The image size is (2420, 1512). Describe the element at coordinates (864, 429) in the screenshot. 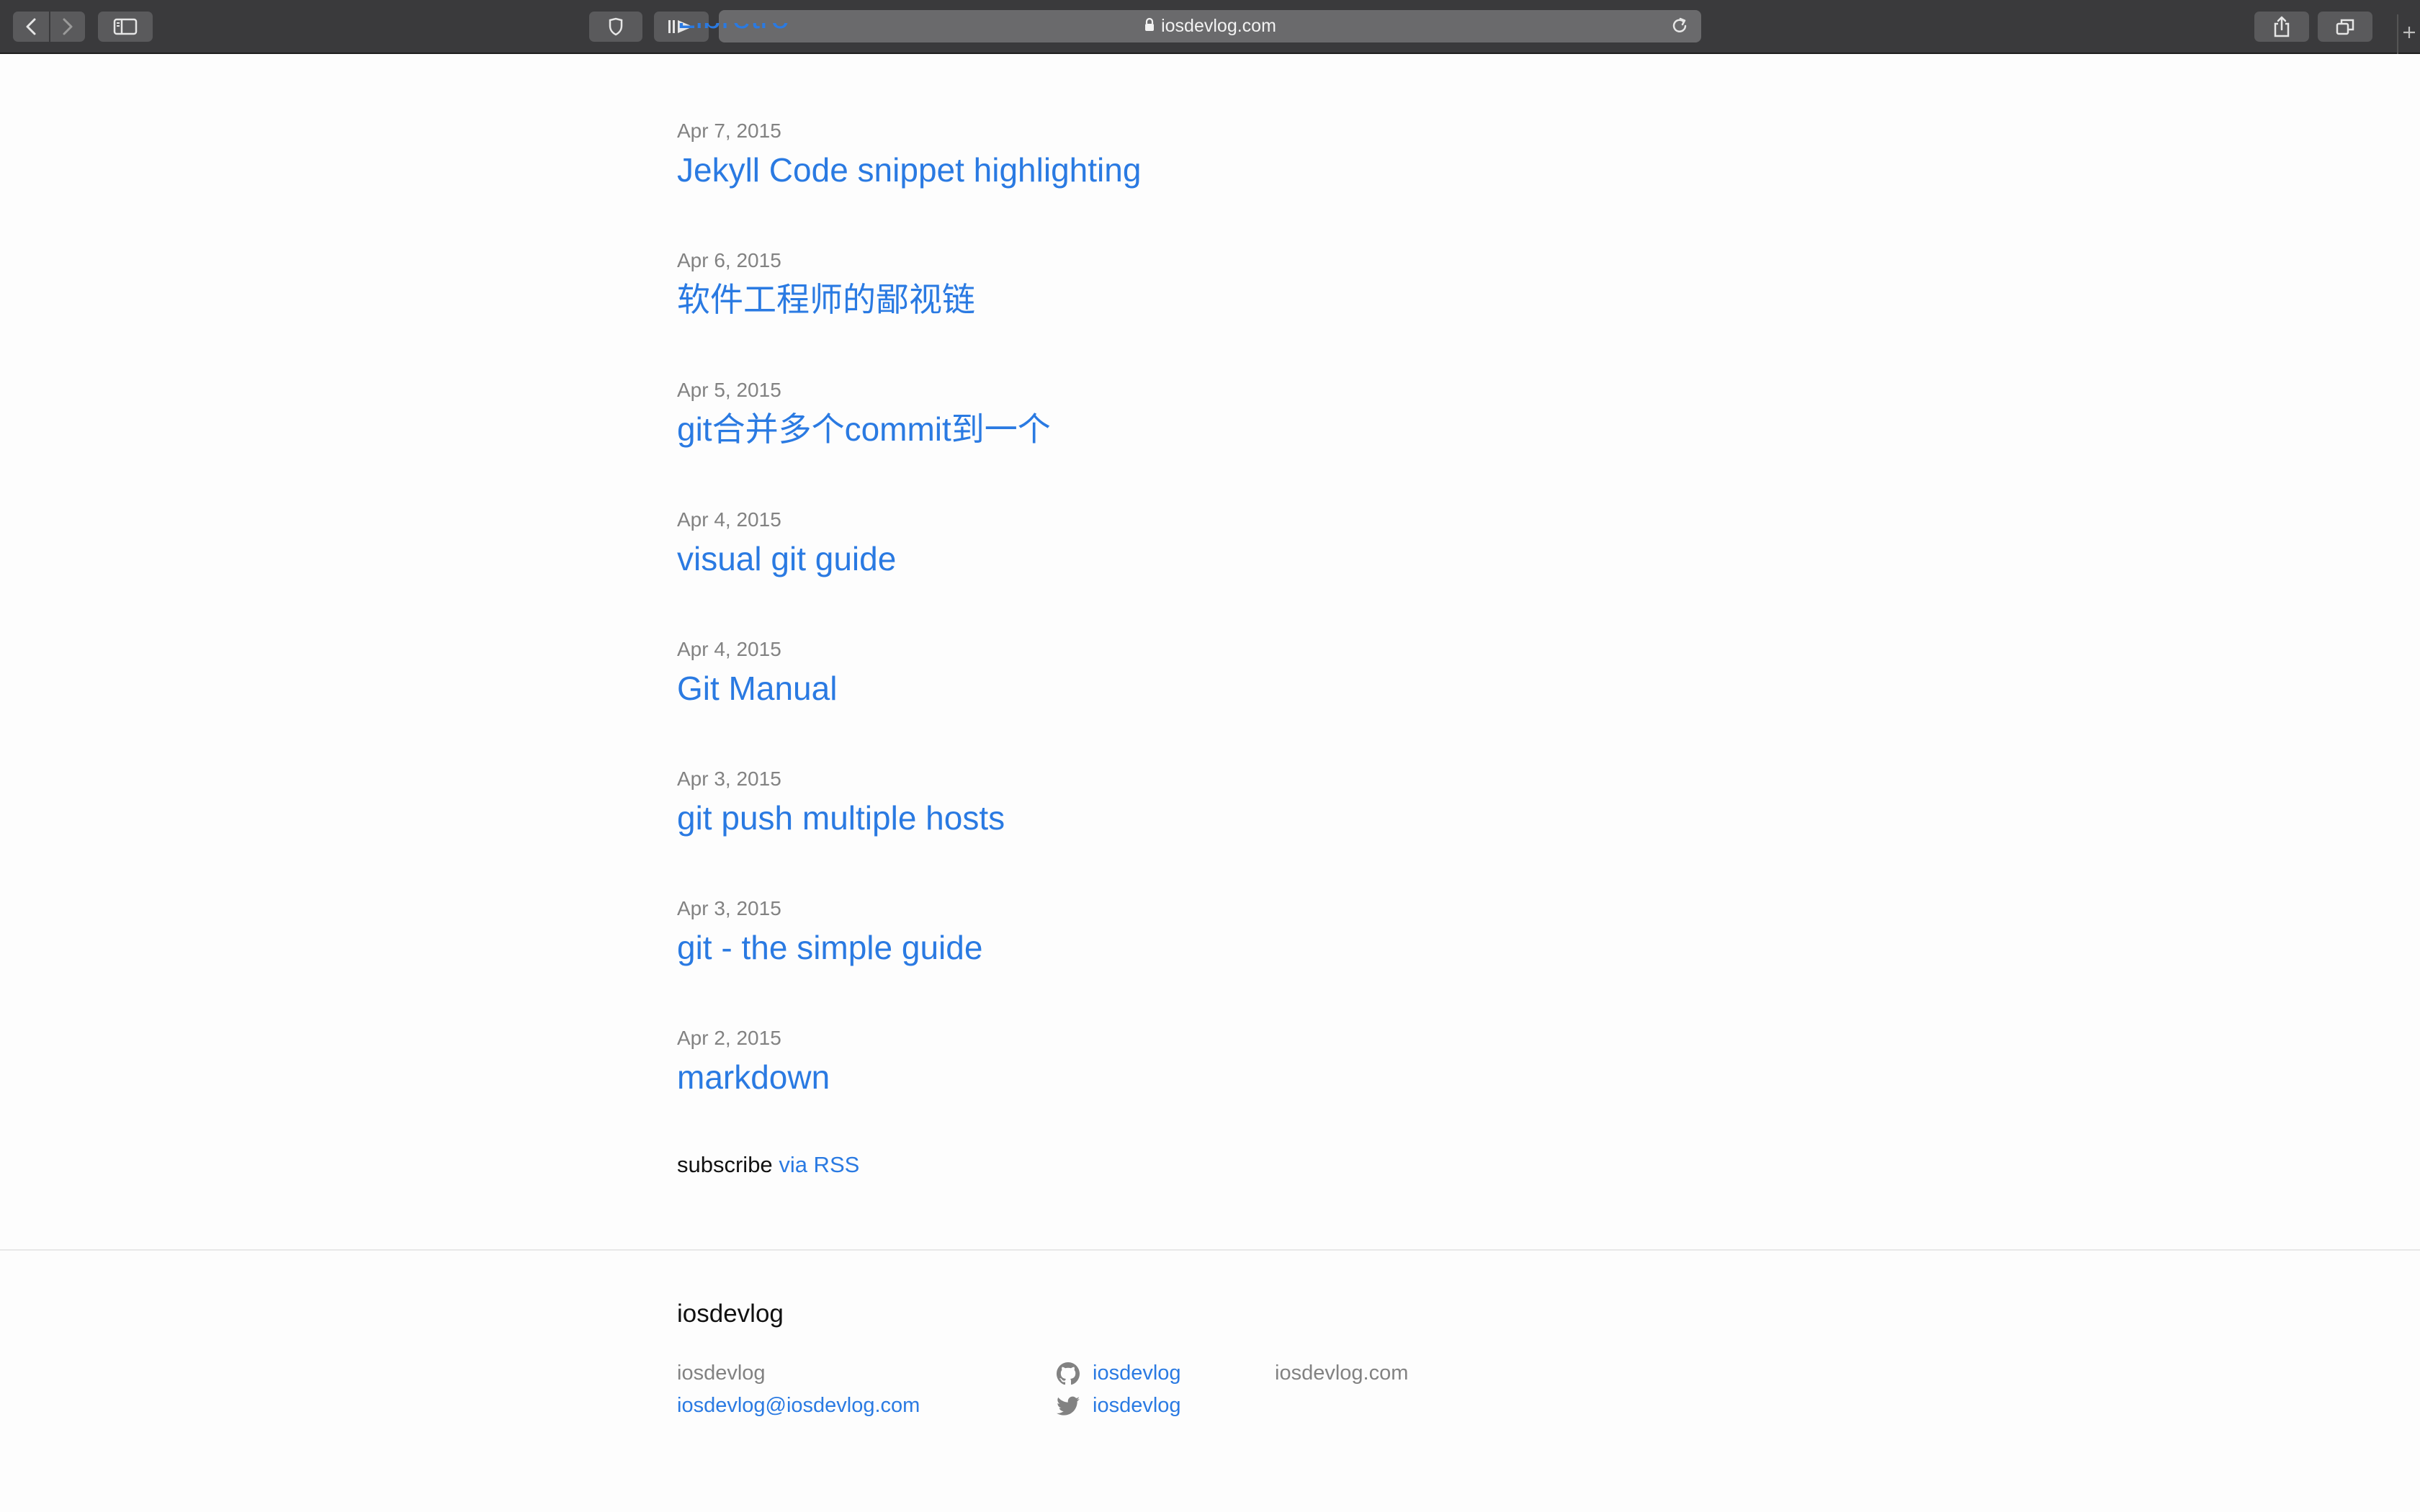

I see `post-link: git合并多个commit到一个` at that location.